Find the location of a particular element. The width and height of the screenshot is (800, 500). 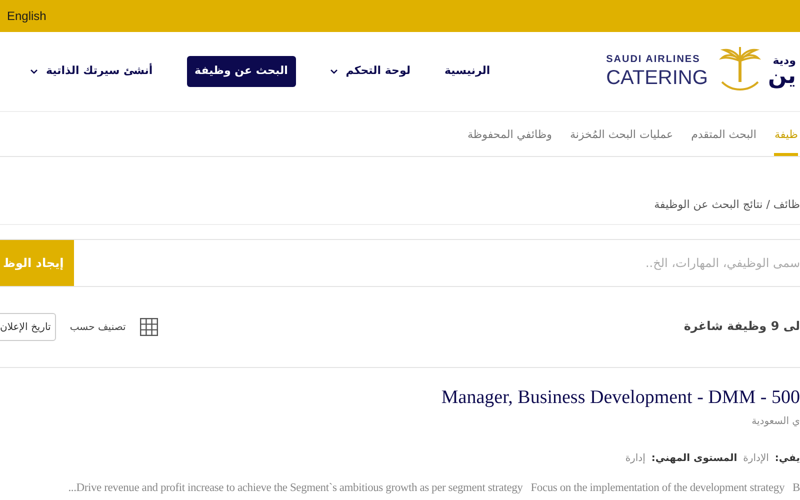

logo-tagline: SAUDI AIRLINES is located at coordinates (653, 60).